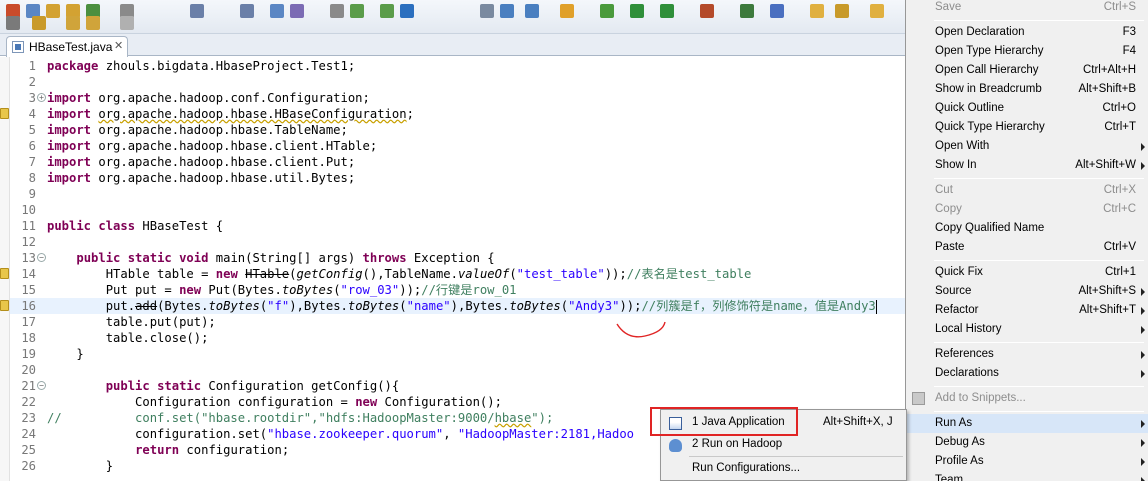 This screenshot has height=481, width=1148. Describe the element at coordinates (1027, 423) in the screenshot. I see `menu-item-run-as: Run As` at that location.